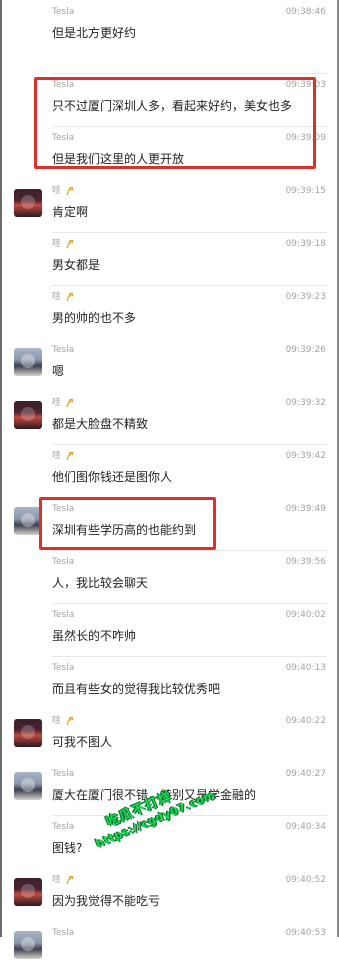  What do you see at coordinates (169, 629) in the screenshot?
I see `chat-message: Tesla 09:40:02 虽然长的不咋帅` at bounding box center [169, 629].